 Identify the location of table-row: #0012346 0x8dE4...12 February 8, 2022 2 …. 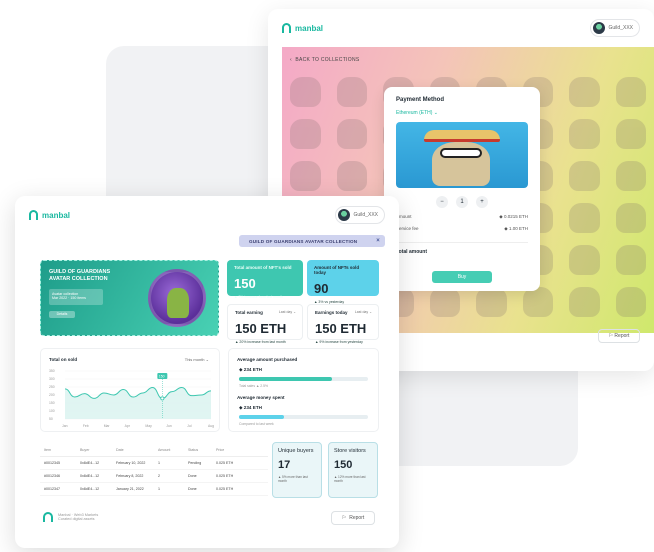
(154, 476).